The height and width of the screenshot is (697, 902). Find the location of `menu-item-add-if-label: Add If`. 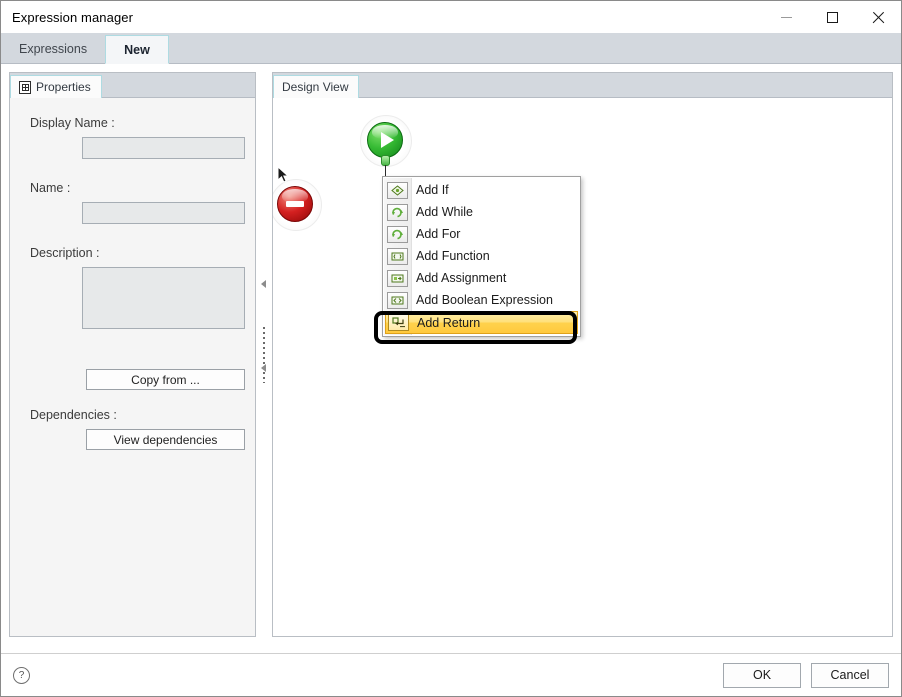

menu-item-add-if-label: Add If is located at coordinates (432, 190).